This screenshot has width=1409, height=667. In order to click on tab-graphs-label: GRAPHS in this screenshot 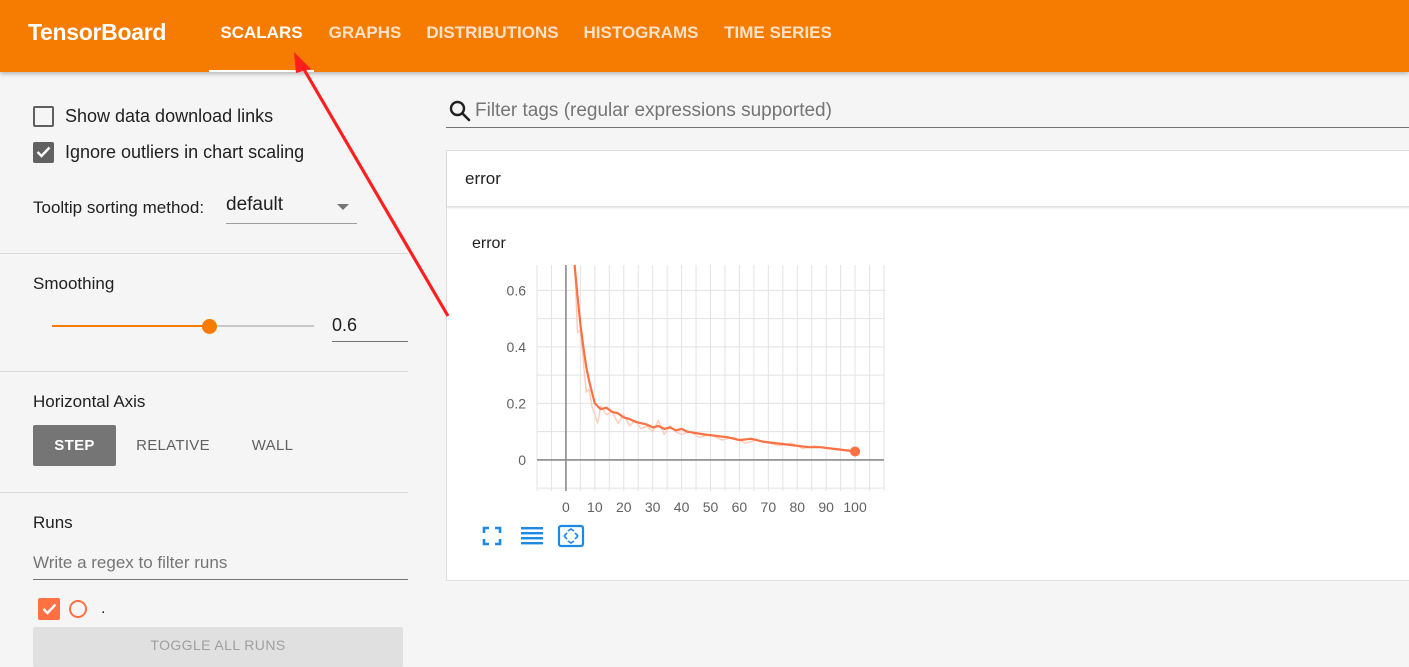, I will do `click(365, 32)`.